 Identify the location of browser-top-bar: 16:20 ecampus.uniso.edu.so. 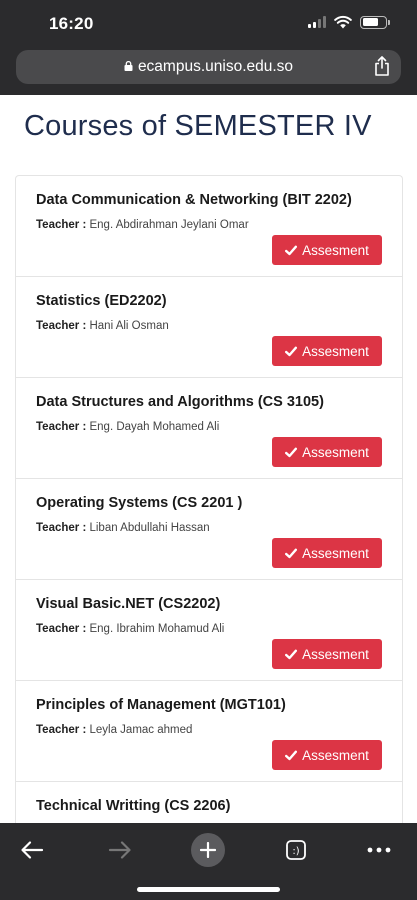
(208, 47).